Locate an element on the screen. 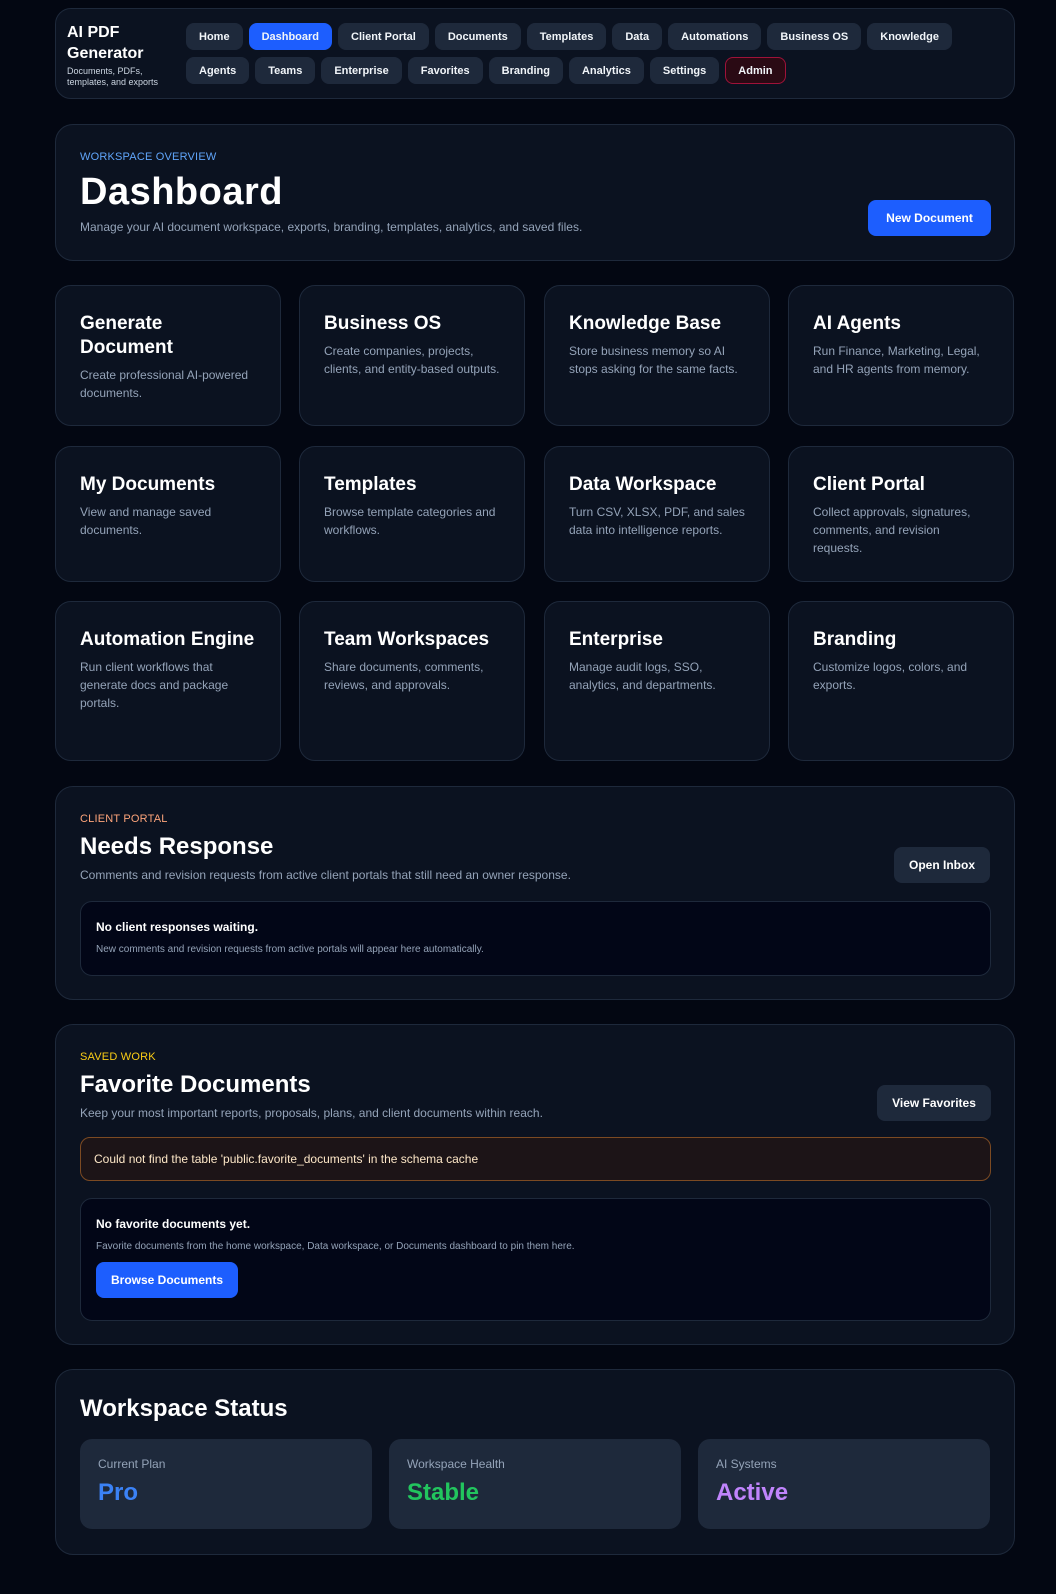  favorites-title: Favorite Documents is located at coordinates (195, 1084).